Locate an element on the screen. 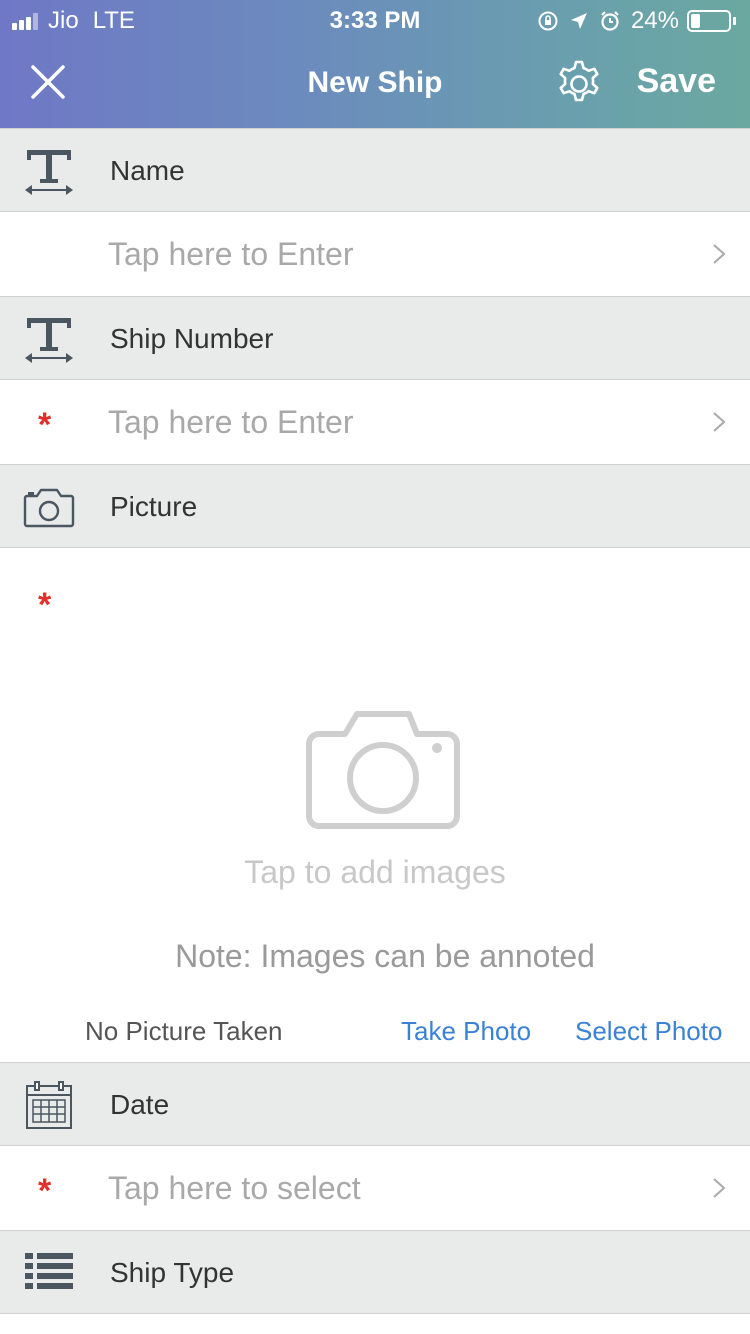 Image resolution: width=750 pixels, height=1334 pixels. tap-to-add-images: Tap to add images is located at coordinates (375, 872).